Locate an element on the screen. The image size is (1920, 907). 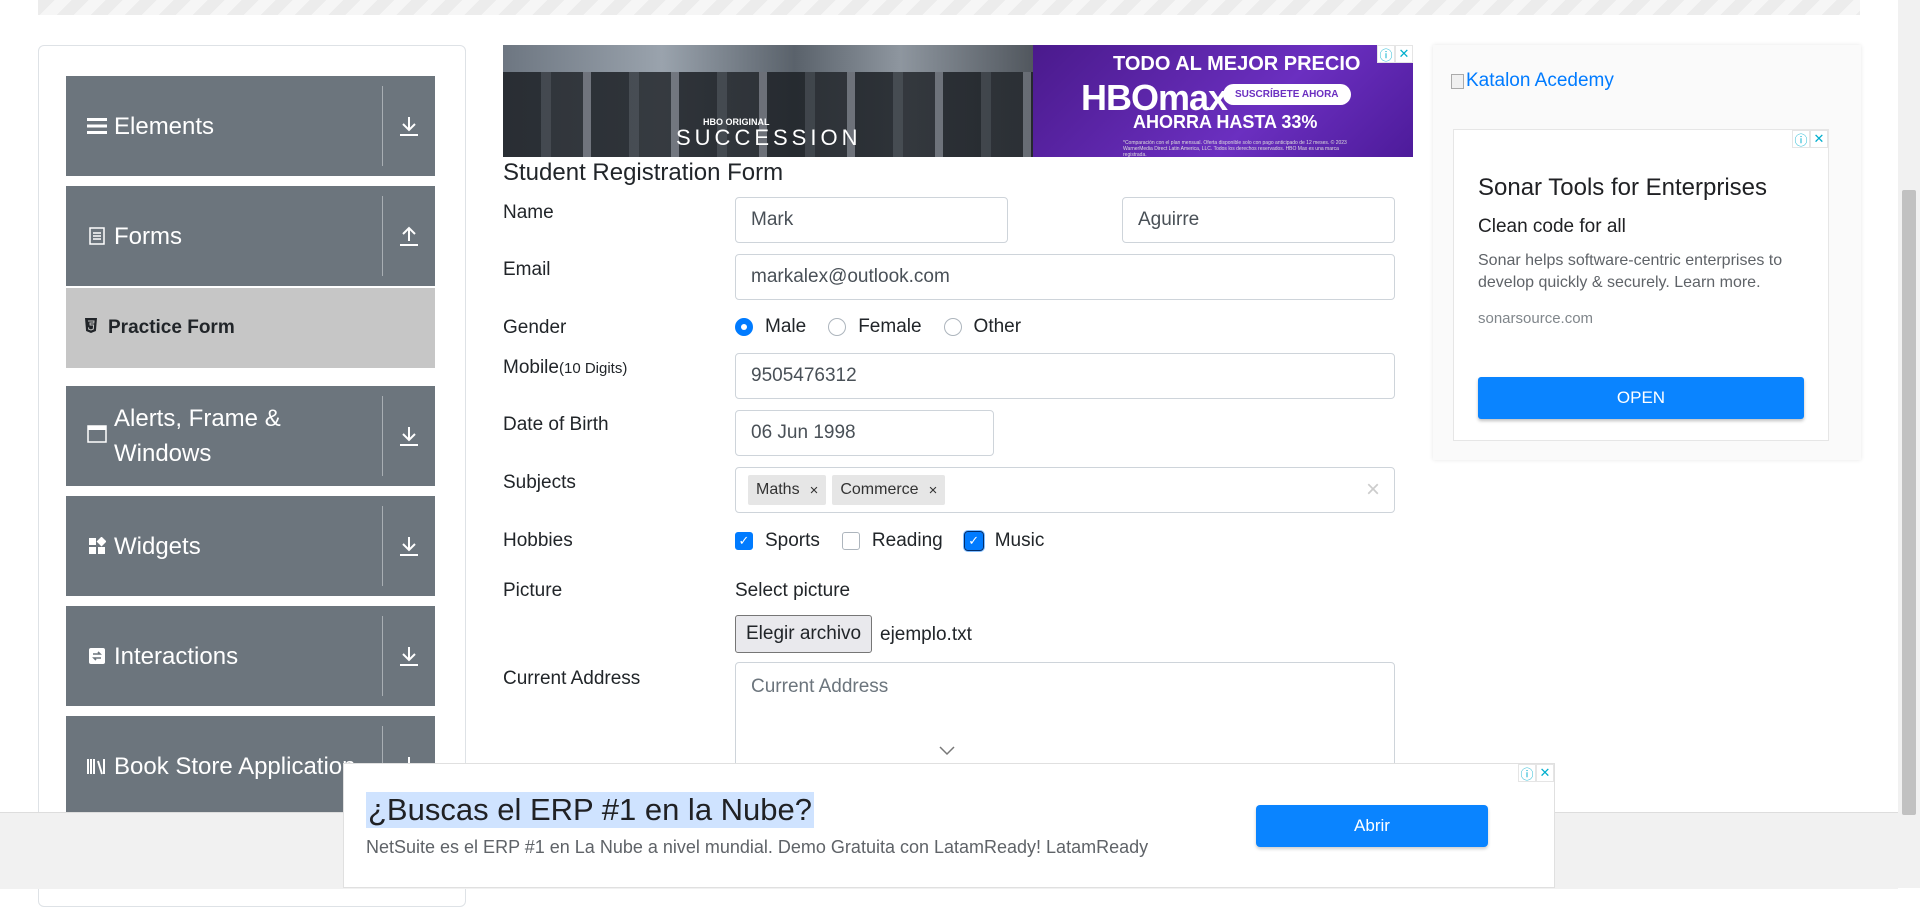
katalon-link-text: Katalon Acedemy is located at coordinates (1540, 80).